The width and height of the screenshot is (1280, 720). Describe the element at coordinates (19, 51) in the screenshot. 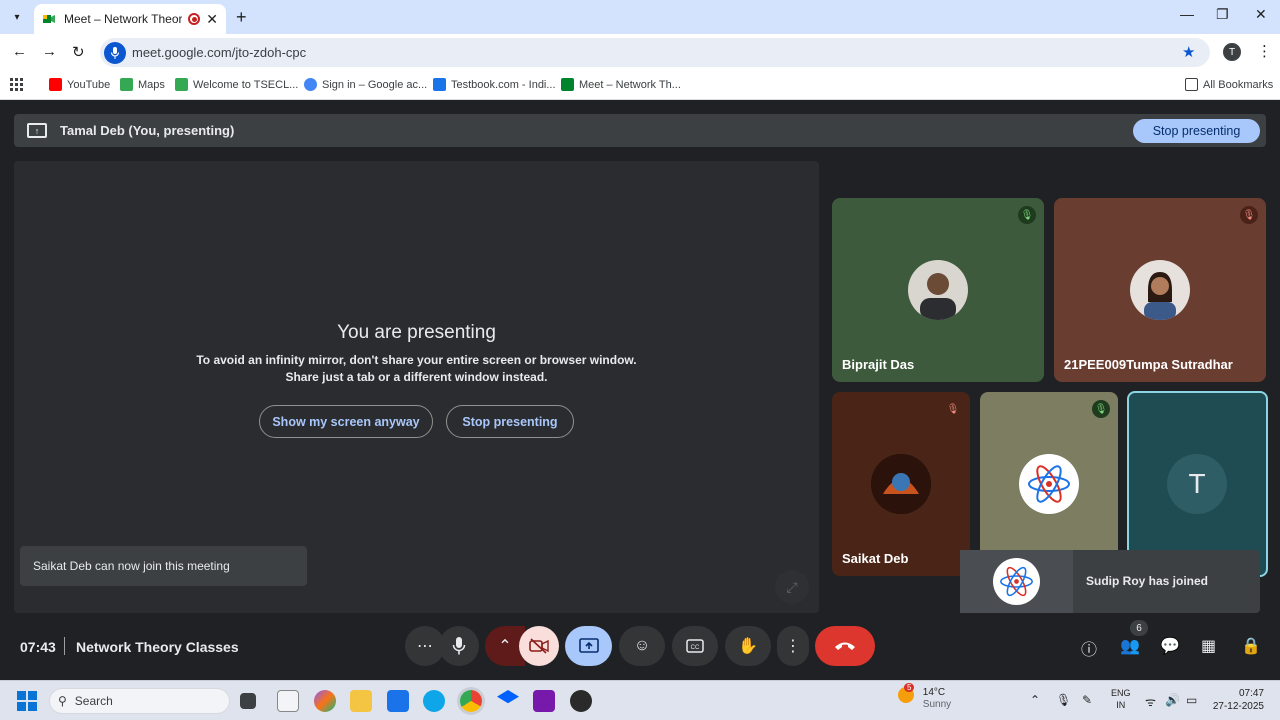

I see `back-arrow-icon: ←` at that location.